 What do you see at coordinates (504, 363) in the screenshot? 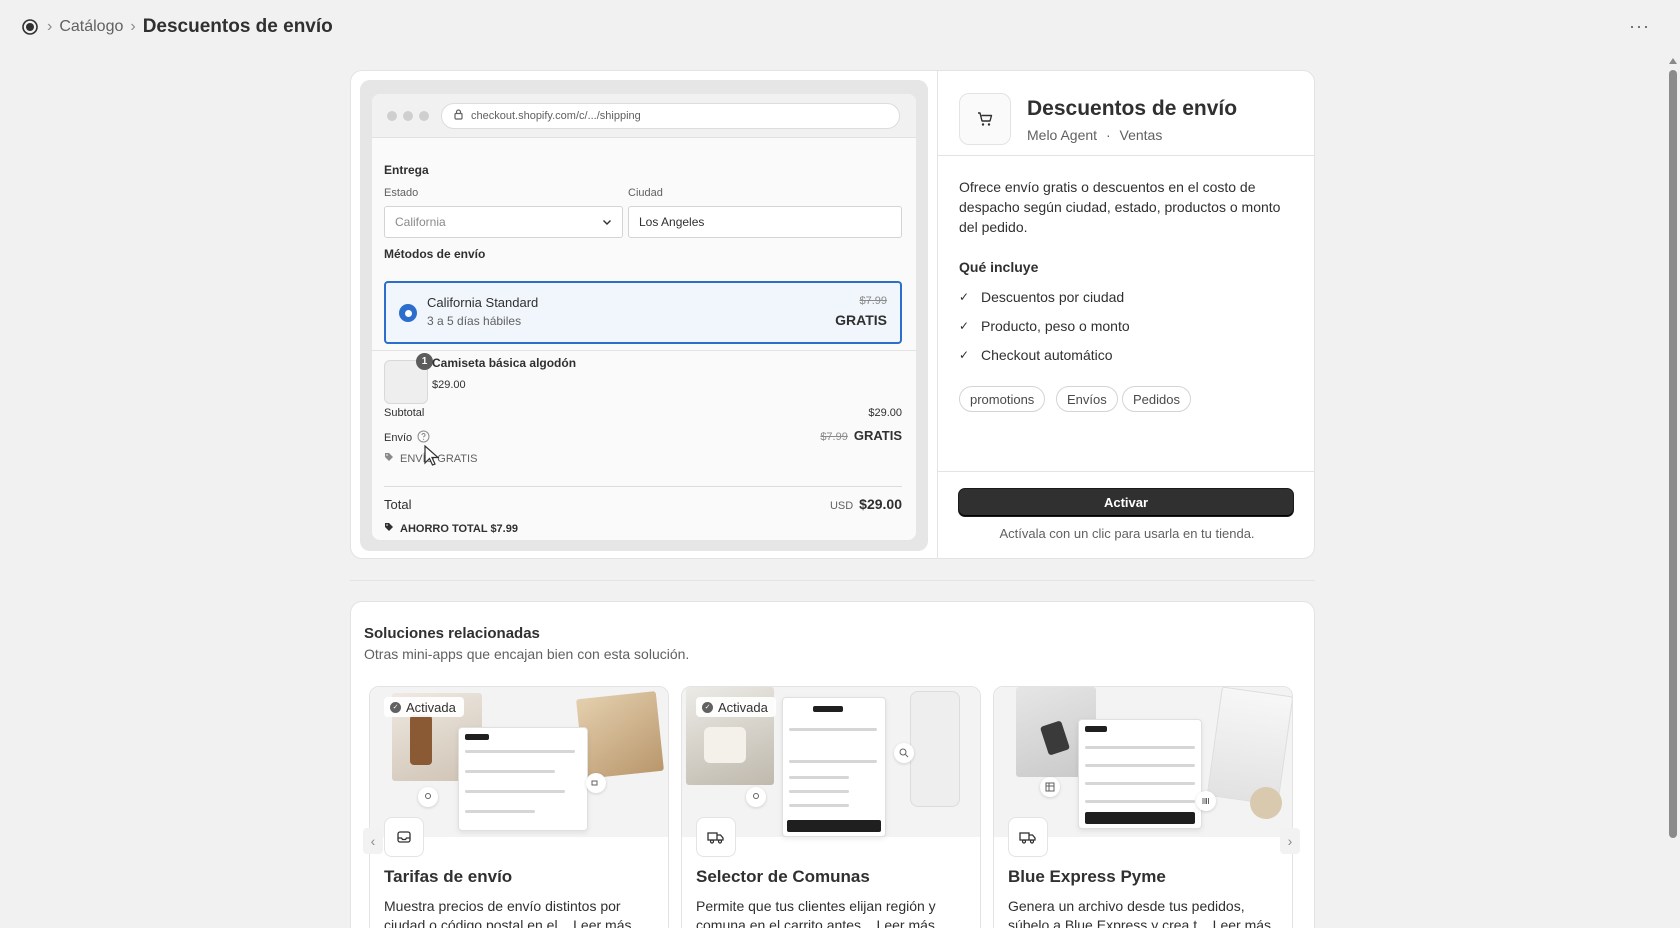
I see `product-name: Camiseta básica algodón` at bounding box center [504, 363].